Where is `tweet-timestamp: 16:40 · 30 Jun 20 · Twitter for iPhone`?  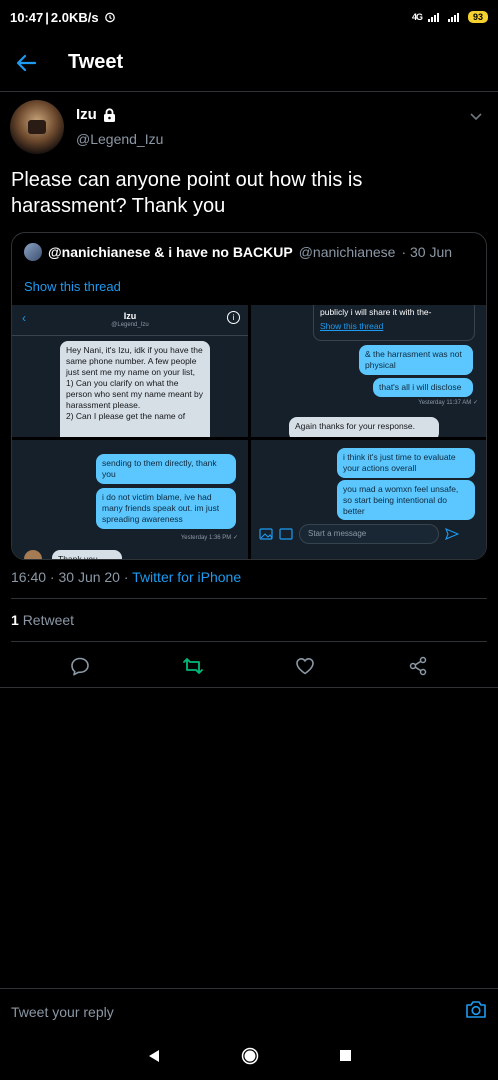
tweet-timestamp: 16:40 · 30 Jun 20 · Twitter for iPhone is located at coordinates (126, 577).